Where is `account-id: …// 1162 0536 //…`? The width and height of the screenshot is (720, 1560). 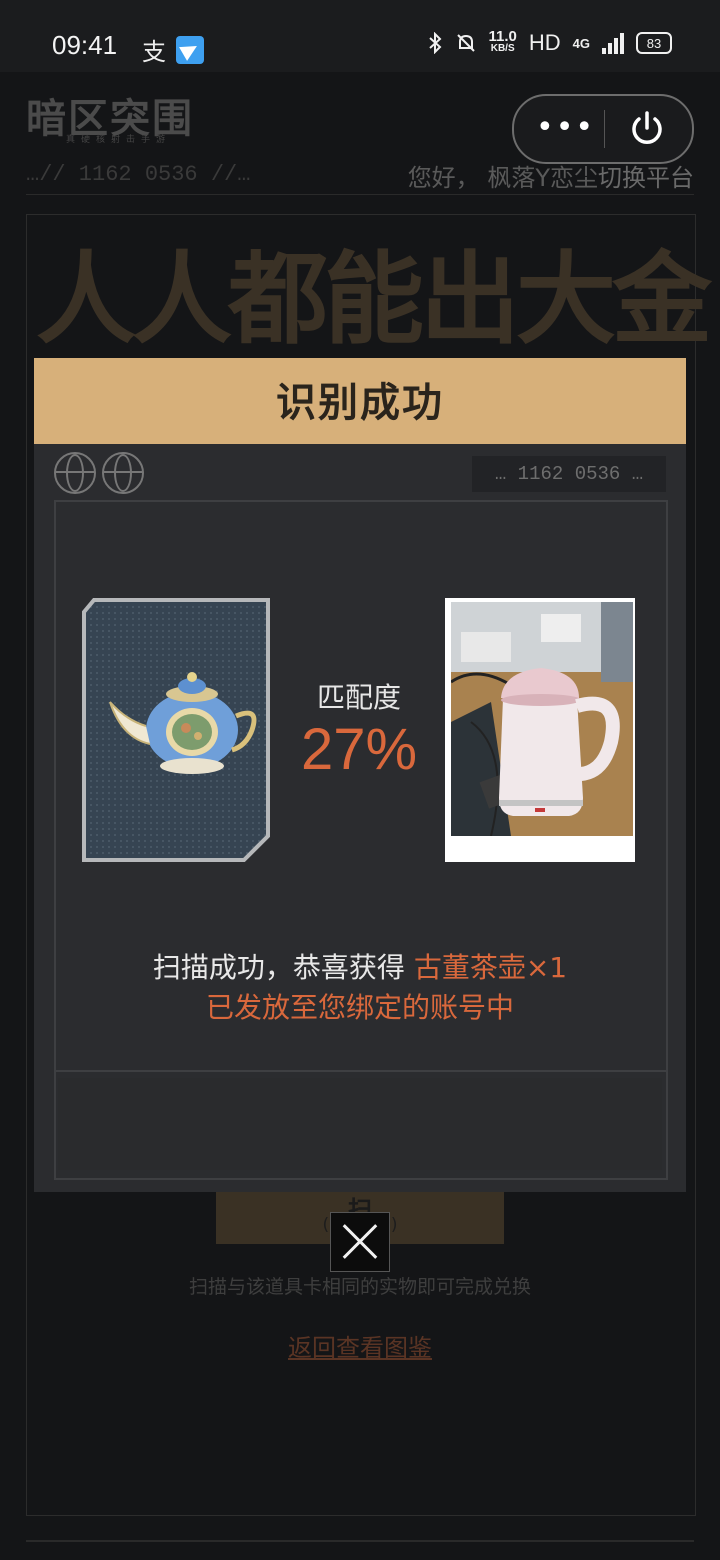 account-id: …// 1162 0536 //… is located at coordinates (138, 174).